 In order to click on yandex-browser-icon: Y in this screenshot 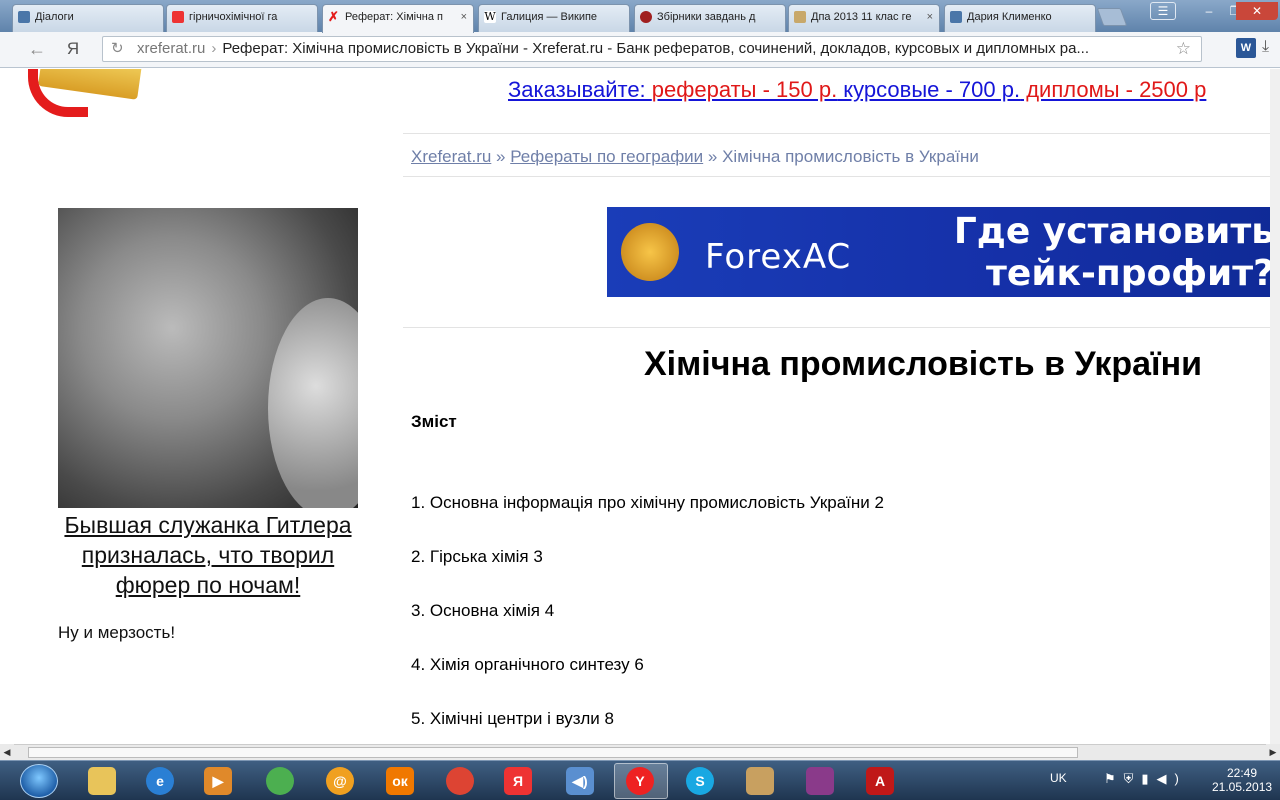, I will do `click(640, 781)`.